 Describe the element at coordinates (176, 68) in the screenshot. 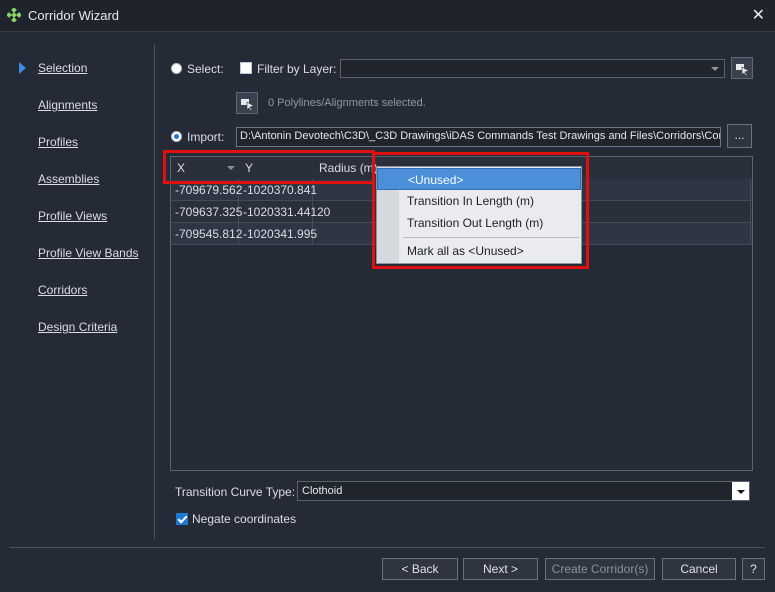

I see `select-radio` at that location.